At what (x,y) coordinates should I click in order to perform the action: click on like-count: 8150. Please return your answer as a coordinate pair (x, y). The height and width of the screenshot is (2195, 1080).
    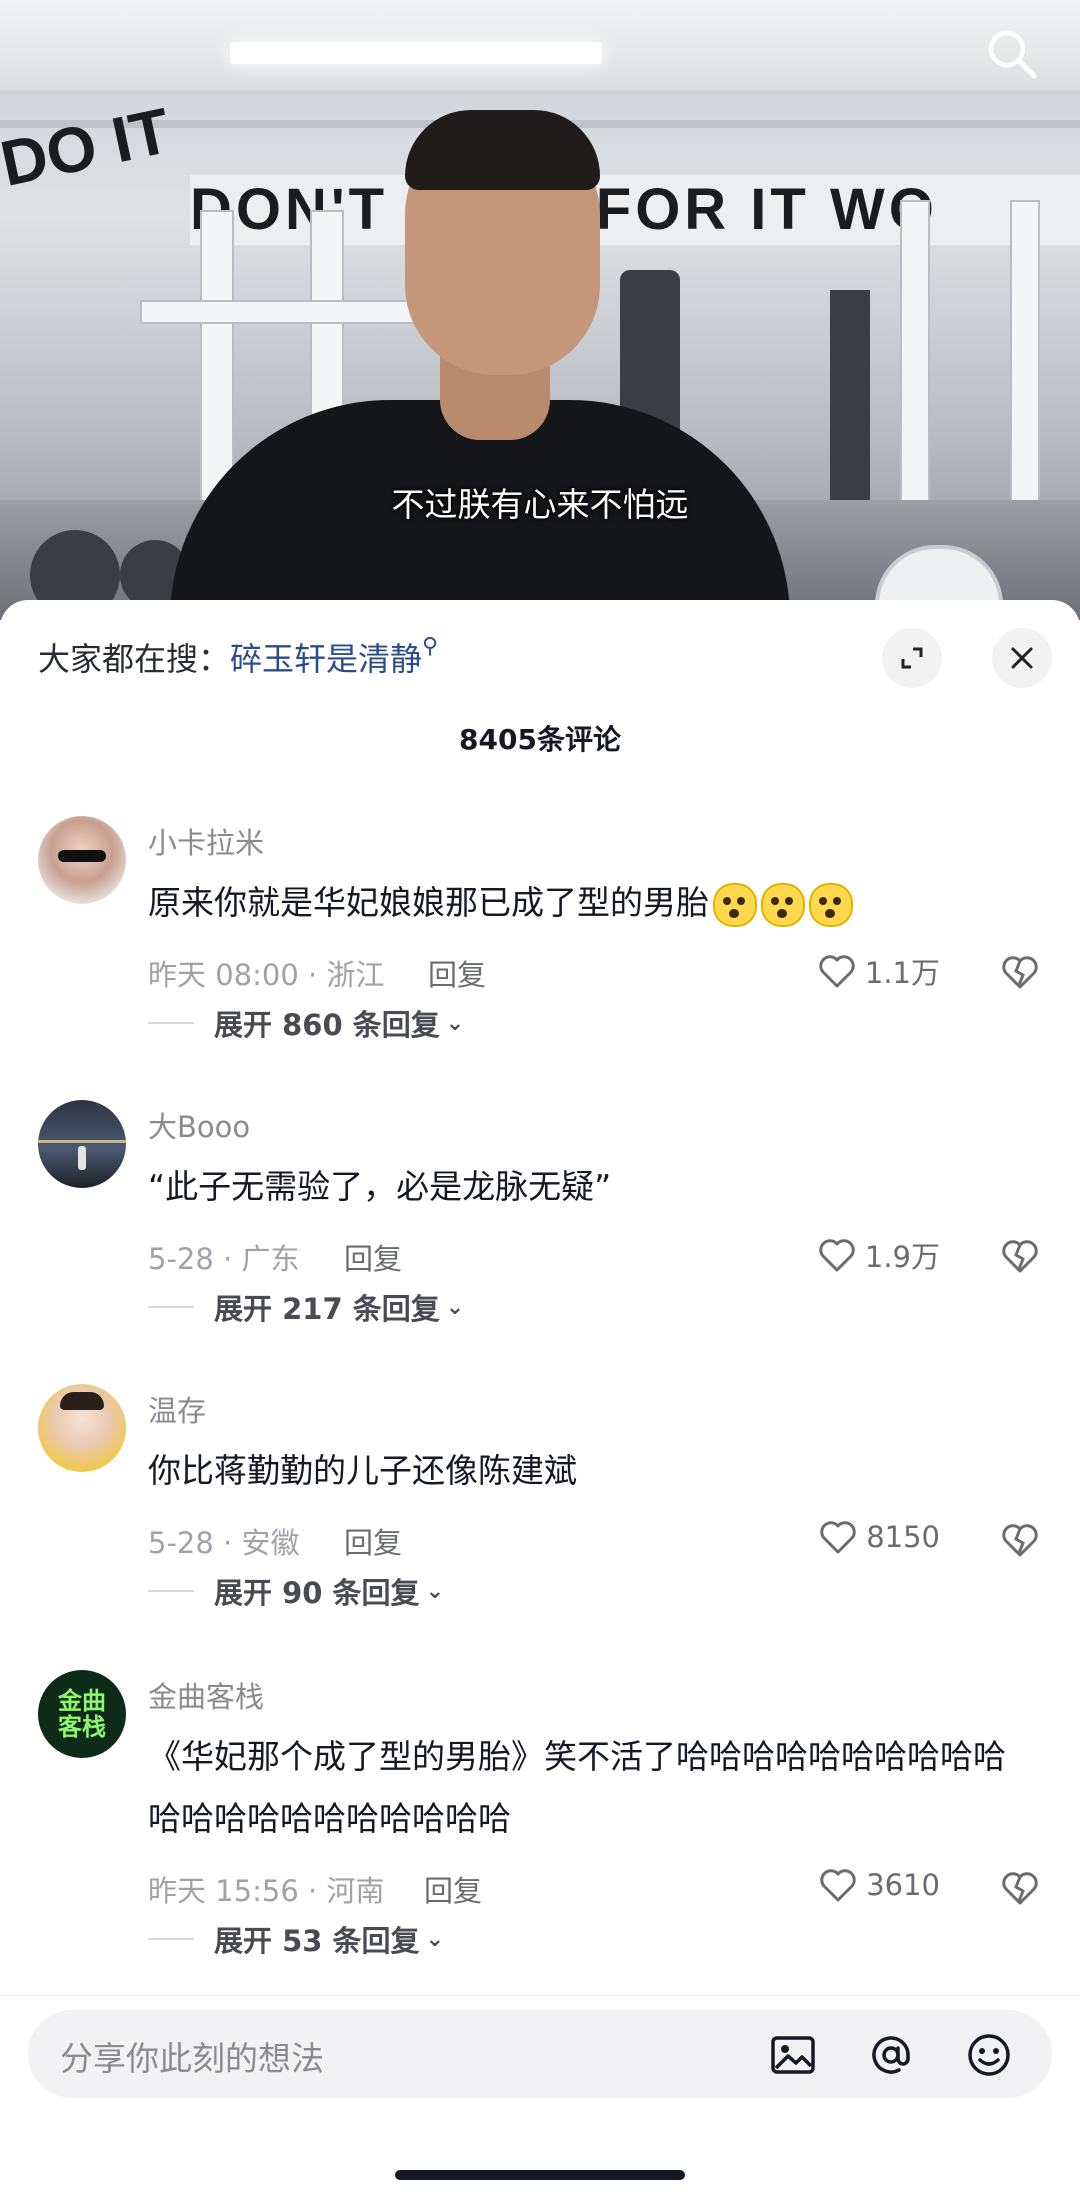
    Looking at the image, I should click on (903, 1537).